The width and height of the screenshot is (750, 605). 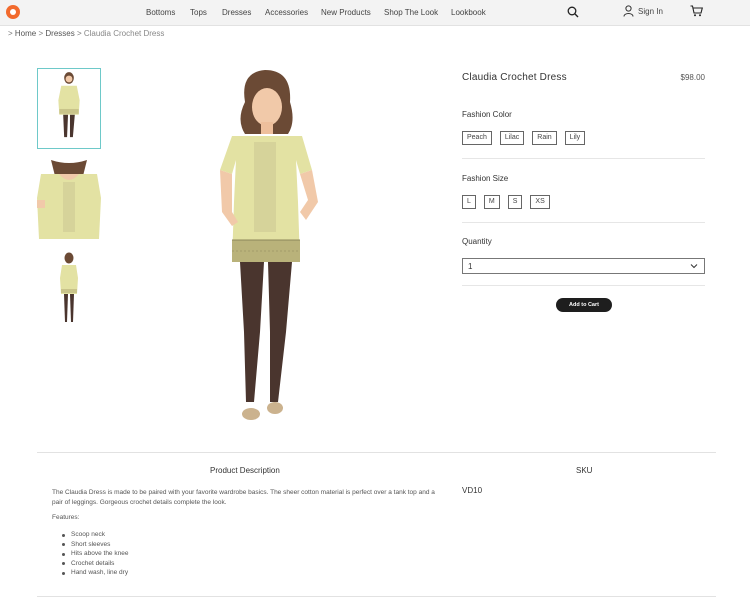 What do you see at coordinates (198, 12) in the screenshot?
I see `nav-item-tops: Tops` at bounding box center [198, 12].